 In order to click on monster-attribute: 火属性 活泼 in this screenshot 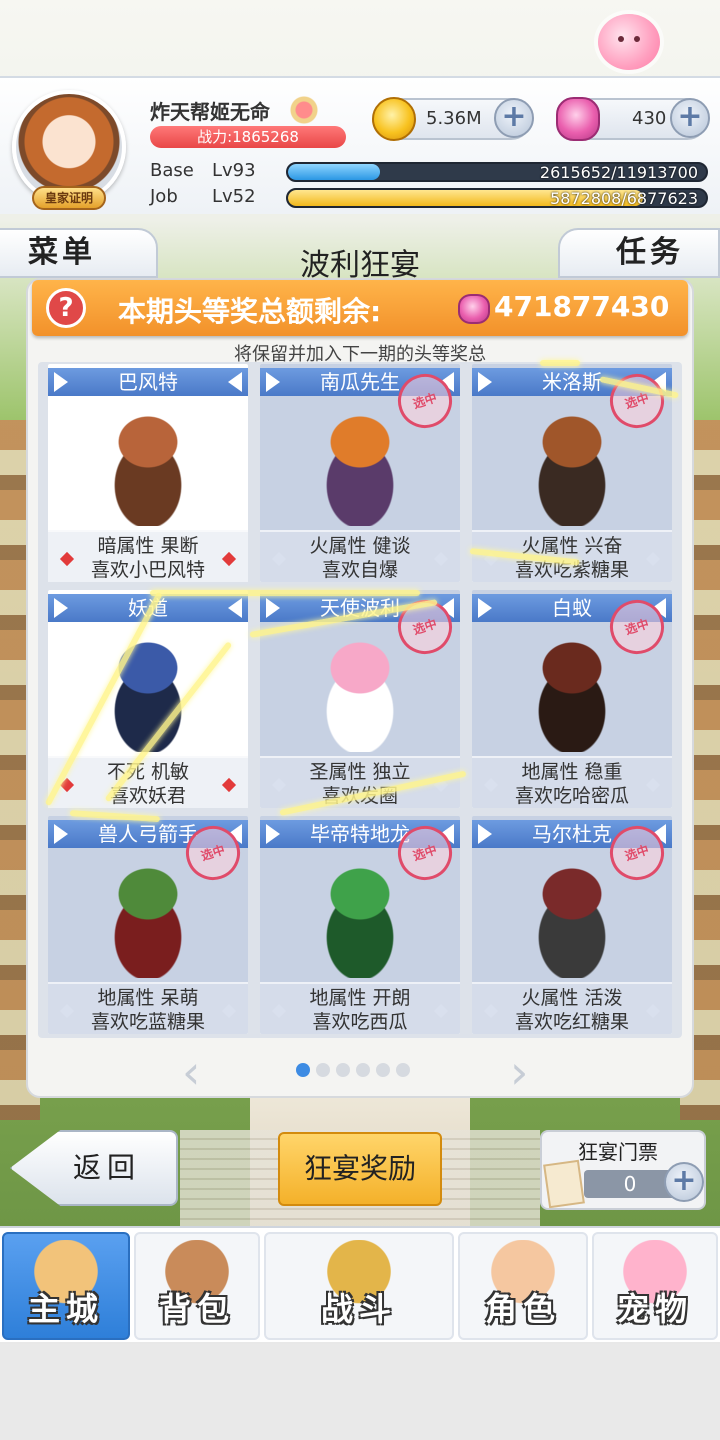, I will do `click(572, 998)`.